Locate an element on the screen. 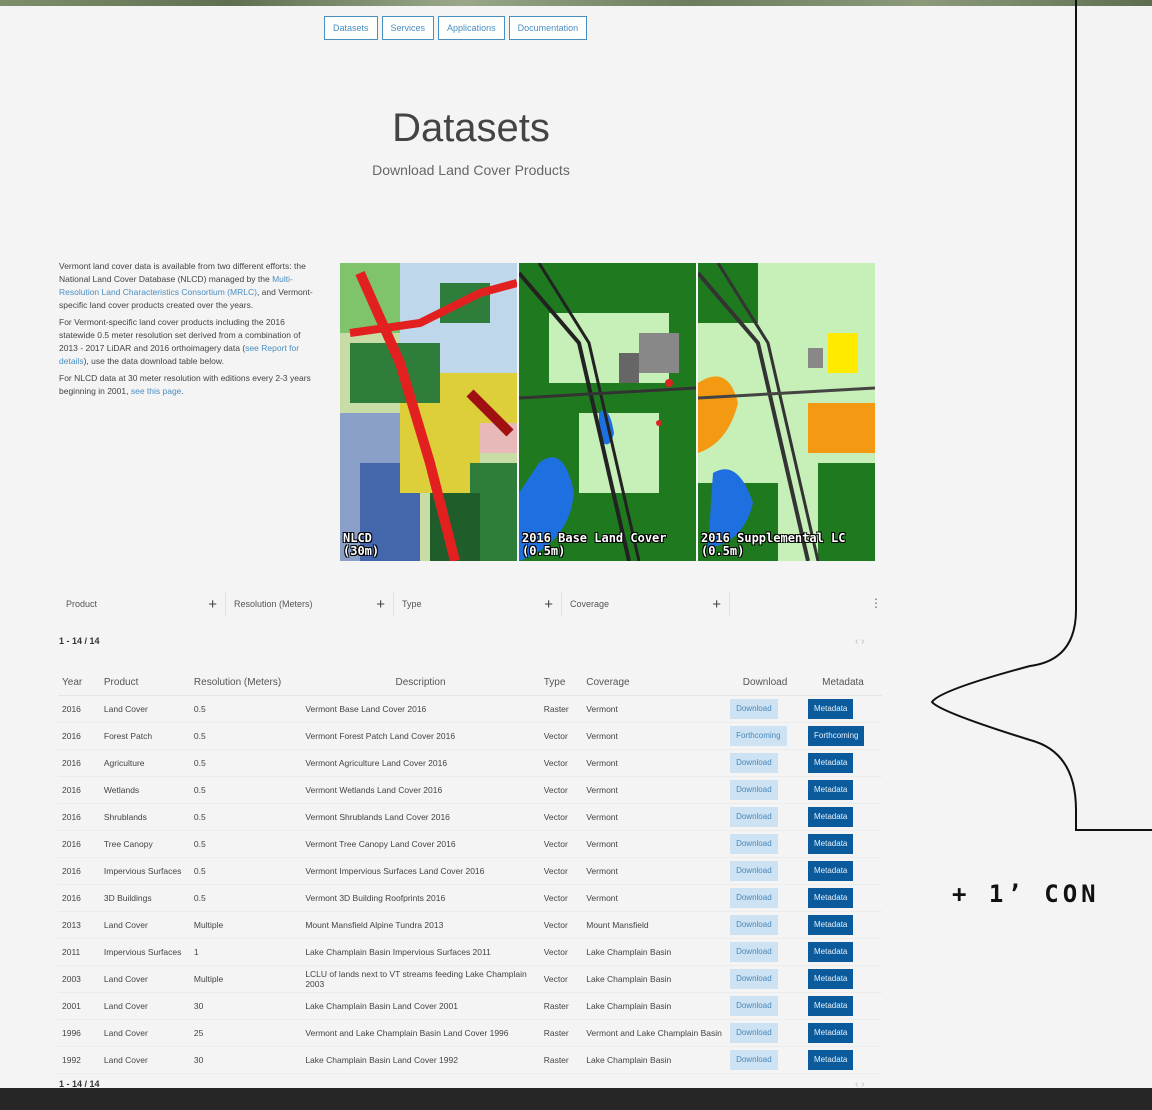 The image size is (1152, 1110). map-label-base: 2016 Base Land Cover (0.5m) is located at coordinates (594, 545).